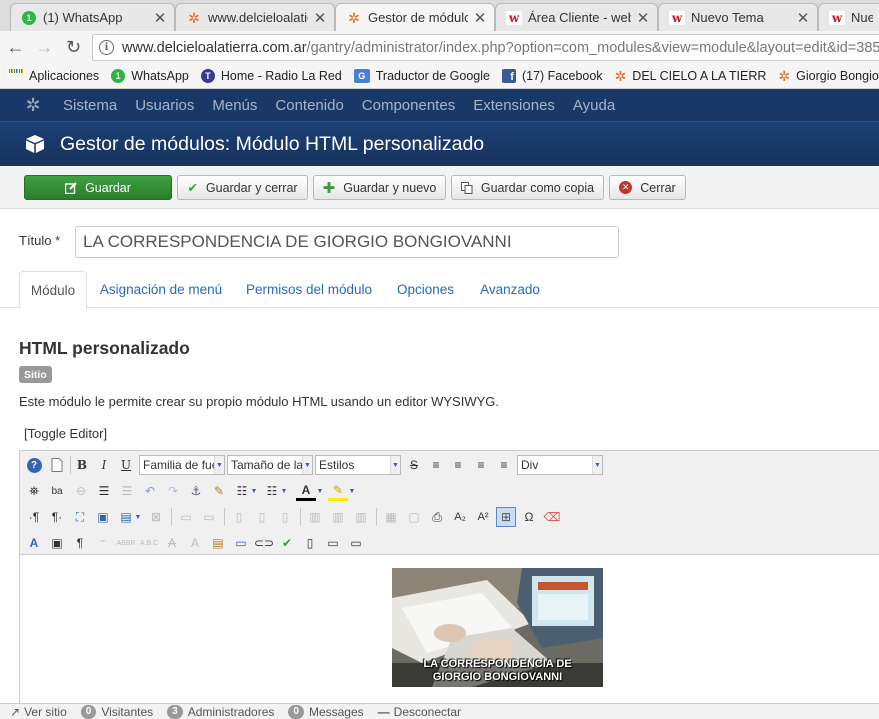  I want to click on anchor-icon: ⚓, so click(196, 491).